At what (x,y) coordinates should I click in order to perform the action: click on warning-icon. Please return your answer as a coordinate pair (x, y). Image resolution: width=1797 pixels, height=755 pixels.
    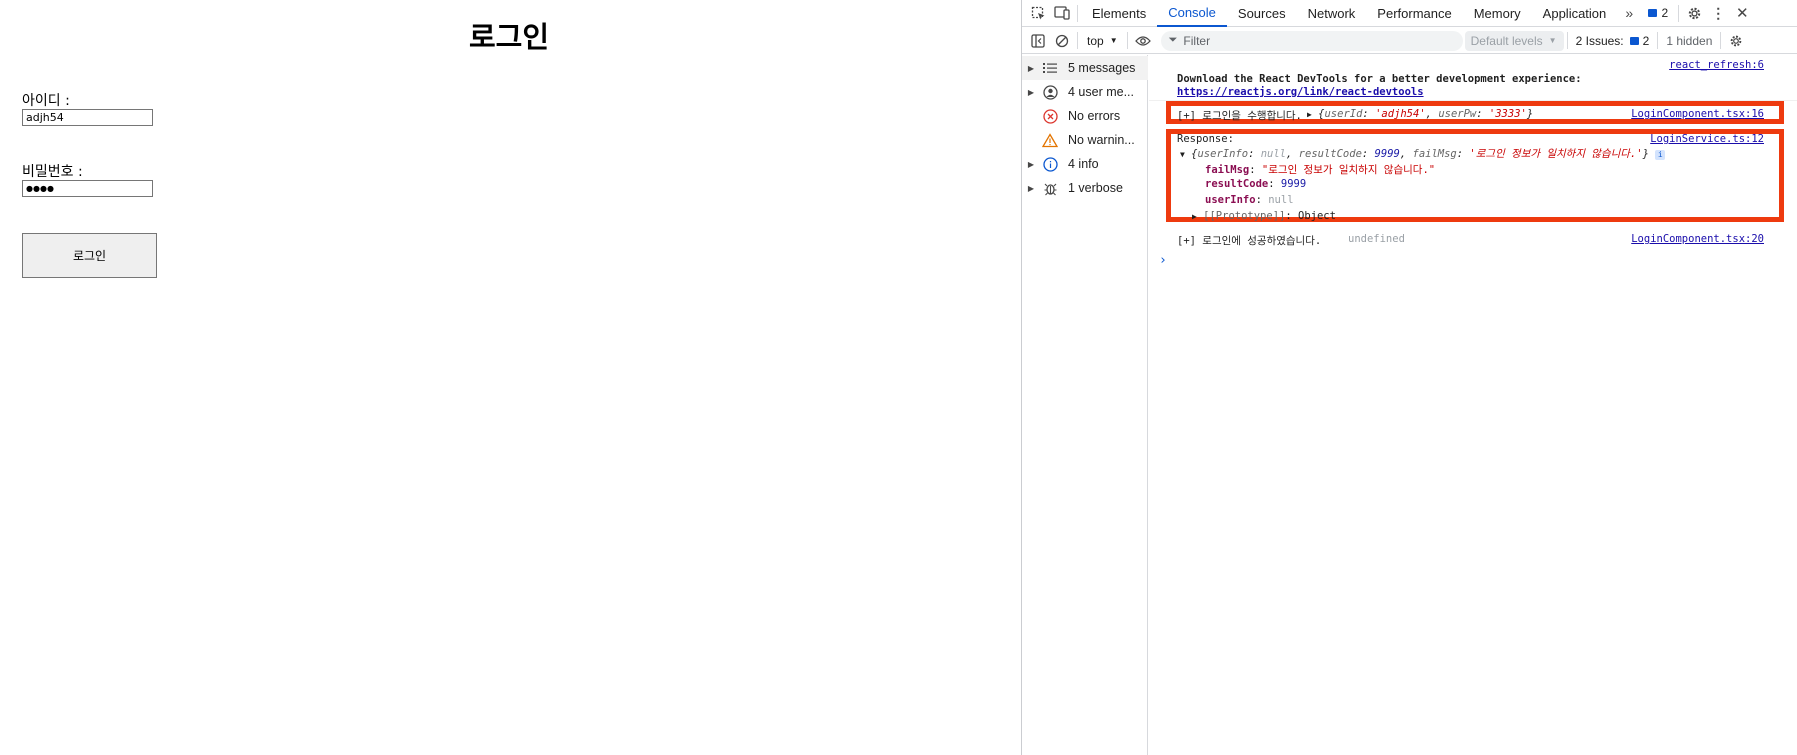
    Looking at the image, I should click on (1050, 140).